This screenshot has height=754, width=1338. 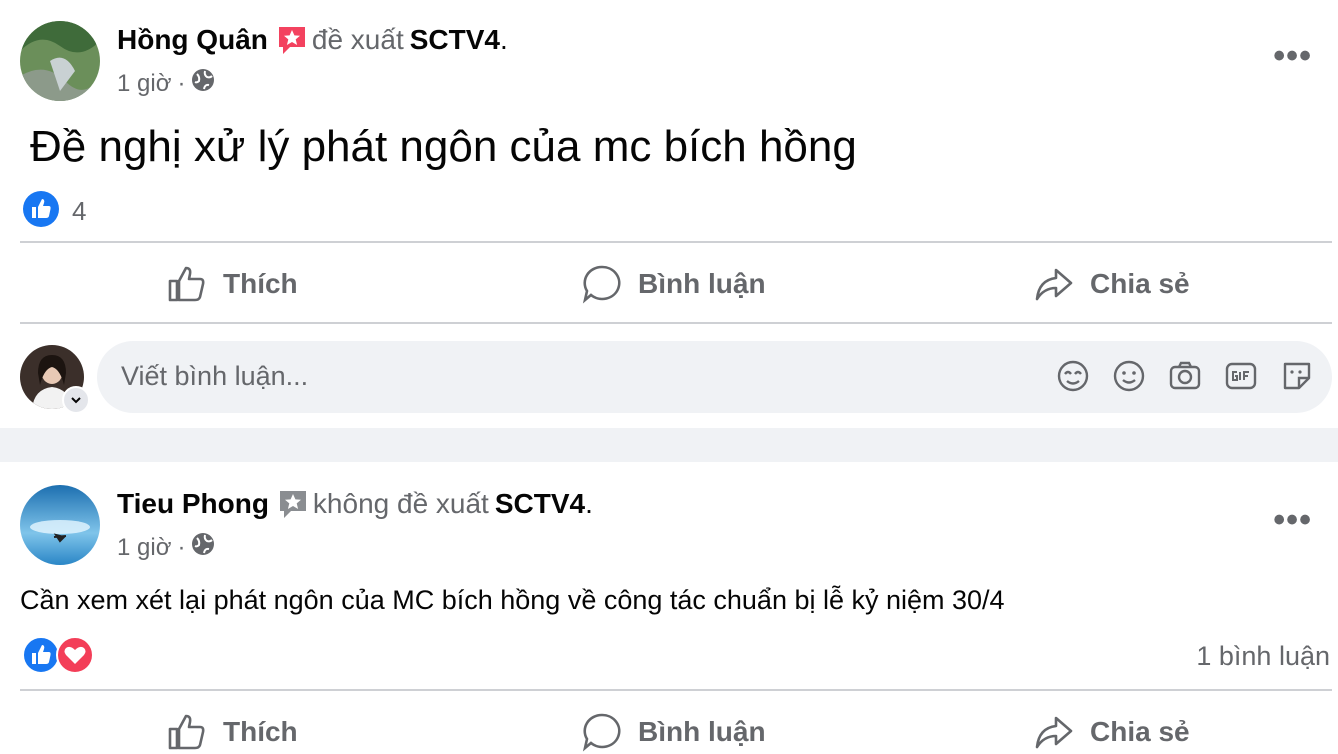 What do you see at coordinates (443, 146) in the screenshot?
I see `post-text: Đề nghị xử lý phát ngôn của mc bích hồng` at bounding box center [443, 146].